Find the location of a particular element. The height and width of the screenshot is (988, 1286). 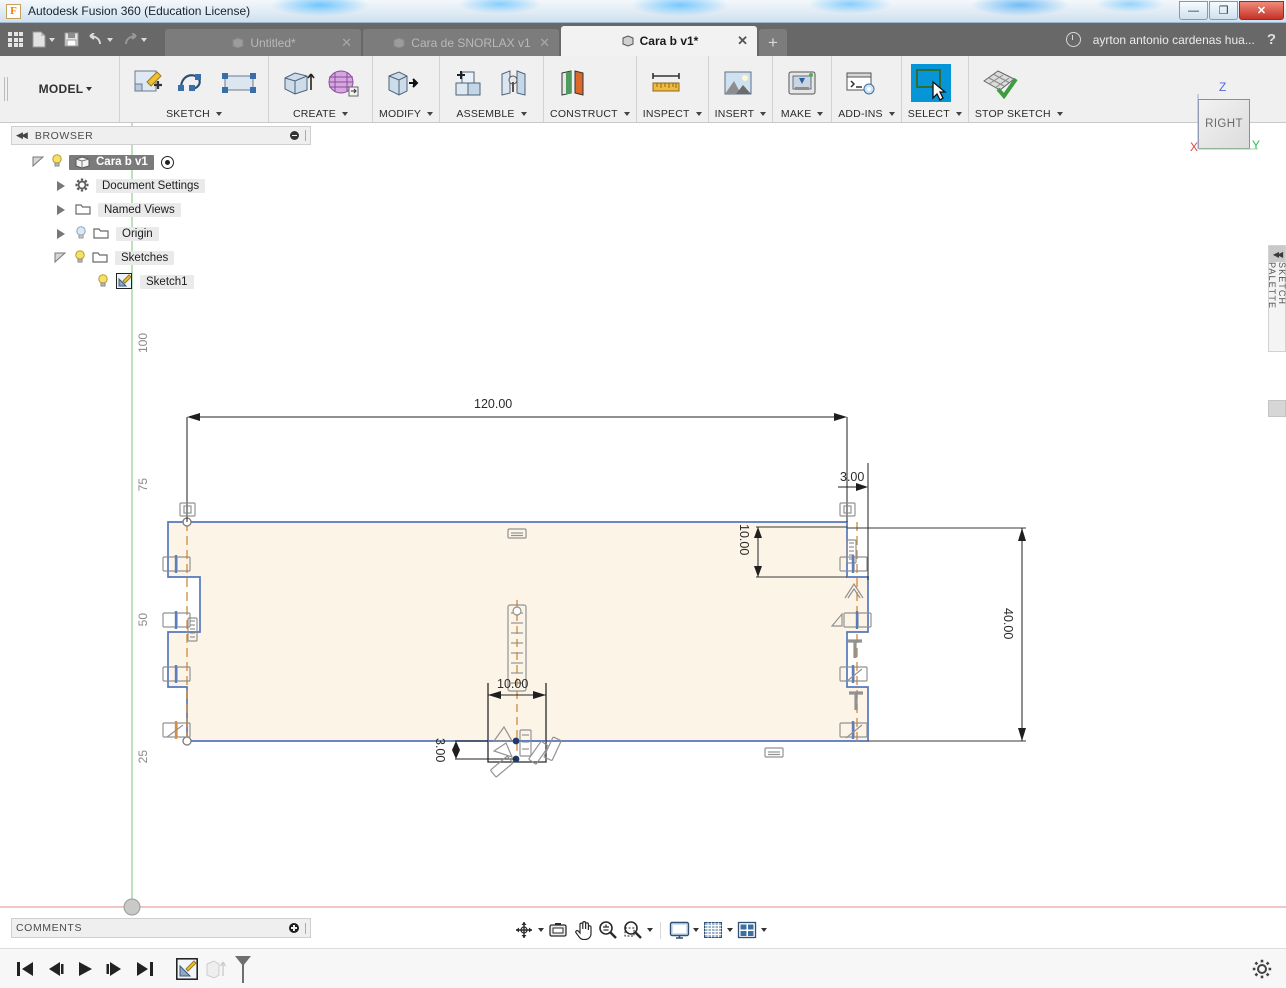

new-file-icon is located at coordinates (43, 39).